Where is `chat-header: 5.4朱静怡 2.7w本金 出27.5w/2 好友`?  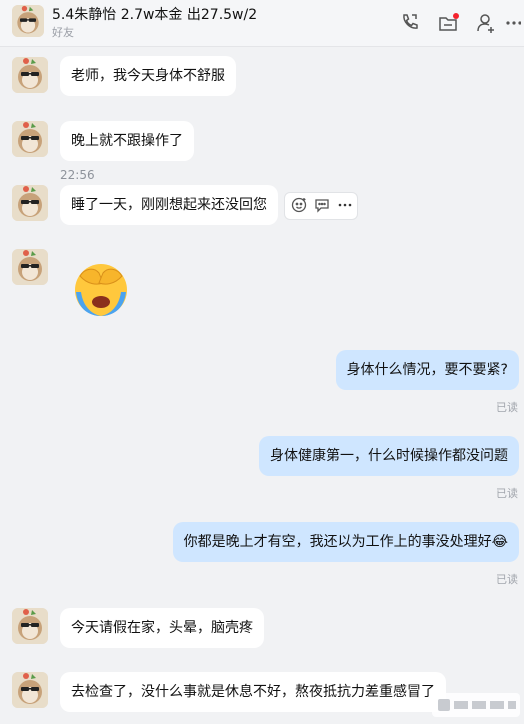 chat-header: 5.4朱静怡 2.7w本金 出27.5w/2 好友 is located at coordinates (262, 23).